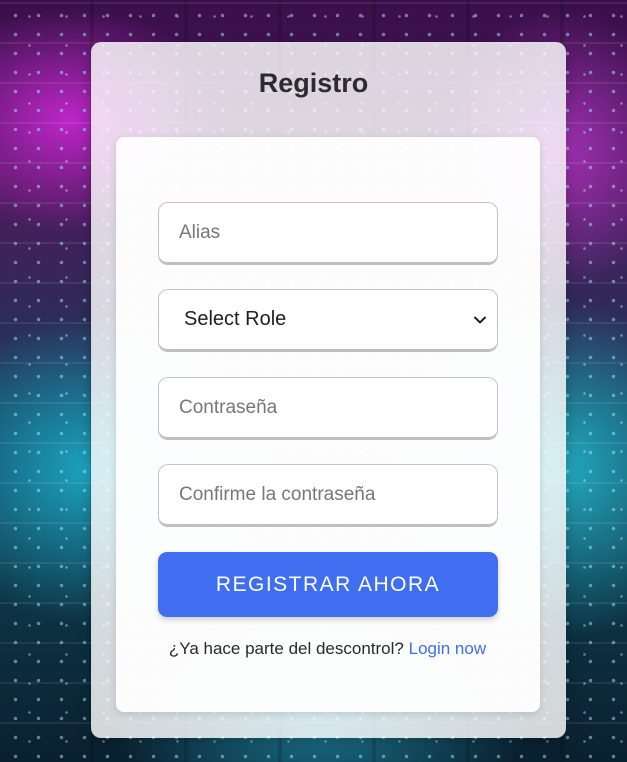  I want to click on role-select: Select Role, so click(328, 320).